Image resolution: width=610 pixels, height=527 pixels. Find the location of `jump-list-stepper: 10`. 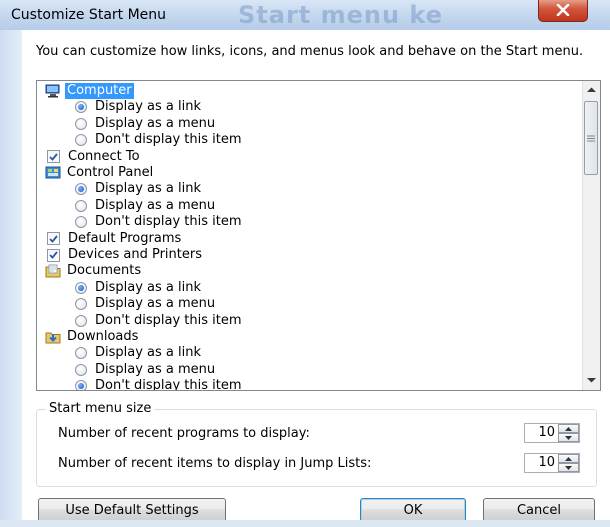

jump-list-stepper: 10 is located at coordinates (552, 463).